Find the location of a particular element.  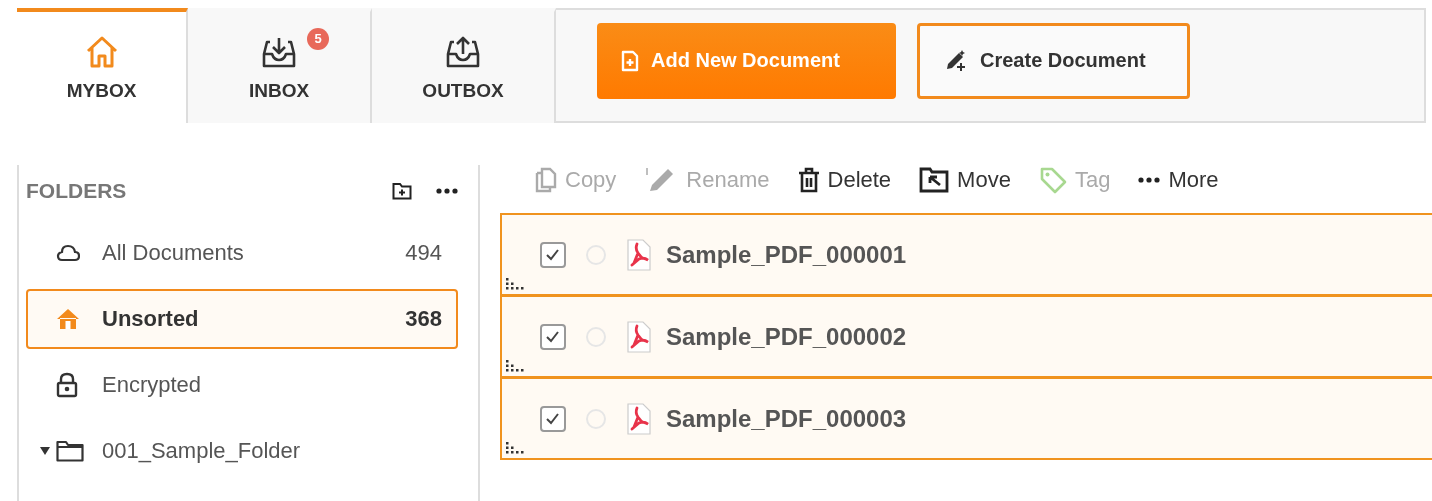

folder-name: All Documents is located at coordinates (173, 253).